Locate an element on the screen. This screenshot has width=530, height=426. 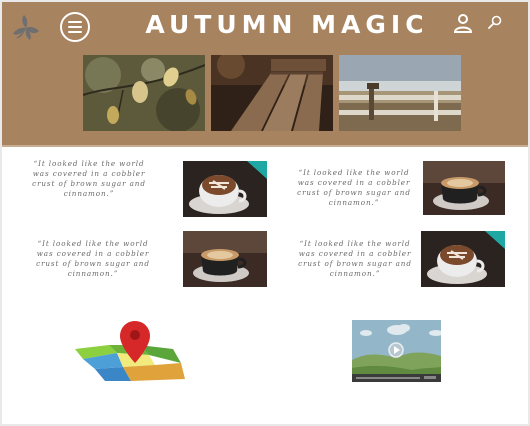
hero-image-fence is located at coordinates (400, 93).